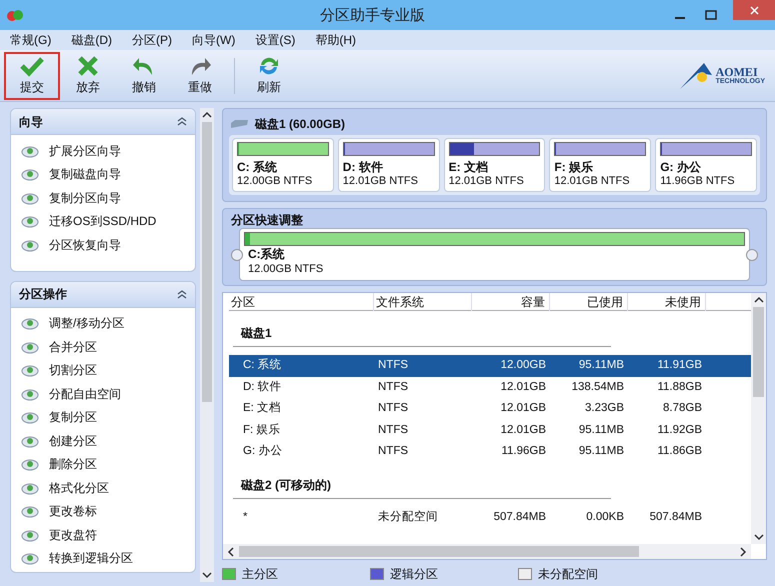 This screenshot has height=586, width=775. Describe the element at coordinates (487, 551) in the screenshot. I see `horizontal-scrollbar` at that location.